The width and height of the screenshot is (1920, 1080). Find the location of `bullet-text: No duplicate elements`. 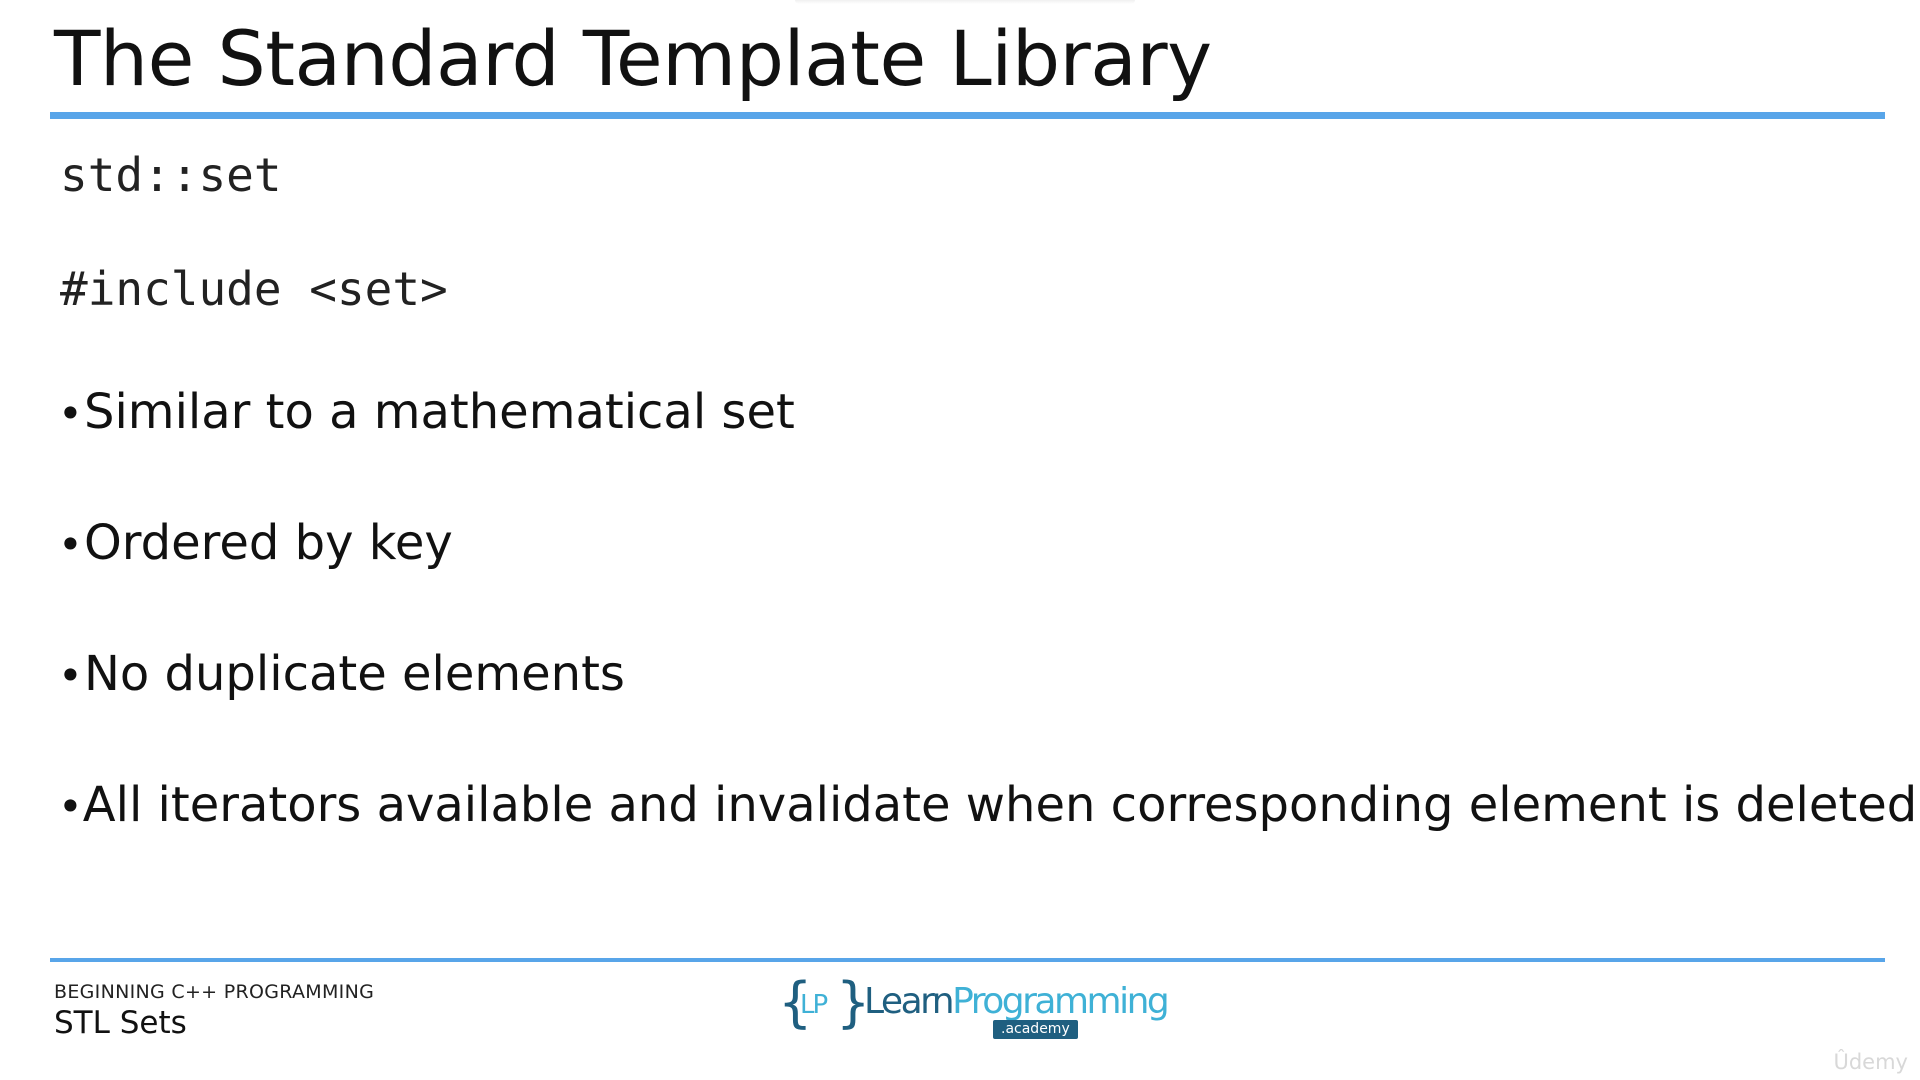

bullet-text: No duplicate elements is located at coordinates (354, 674).